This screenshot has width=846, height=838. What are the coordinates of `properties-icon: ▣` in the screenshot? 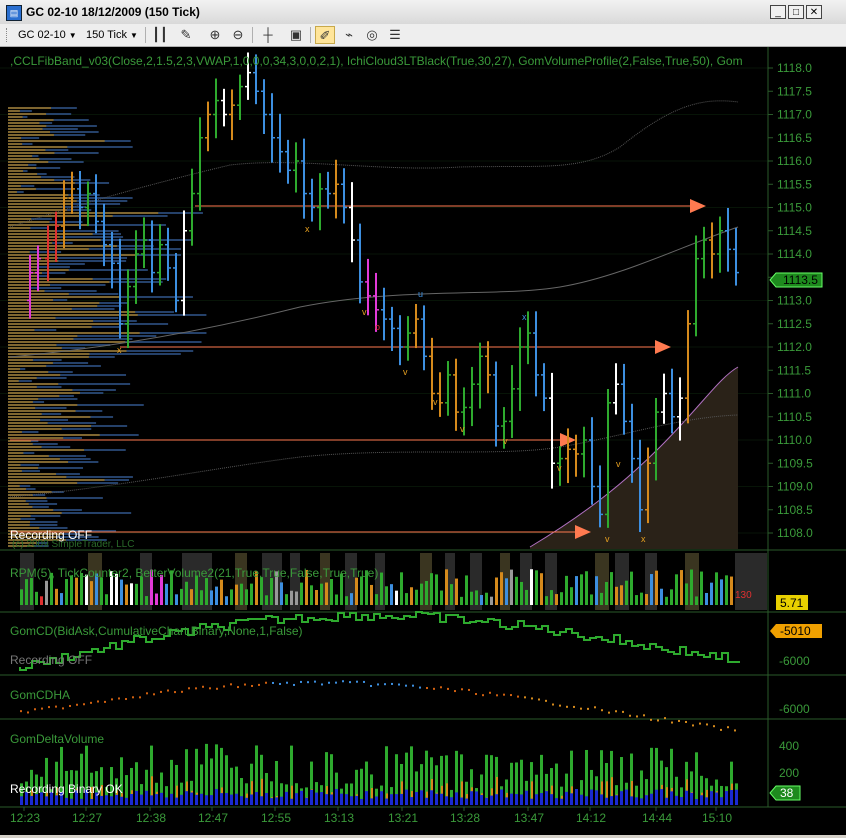 It's located at (296, 35).